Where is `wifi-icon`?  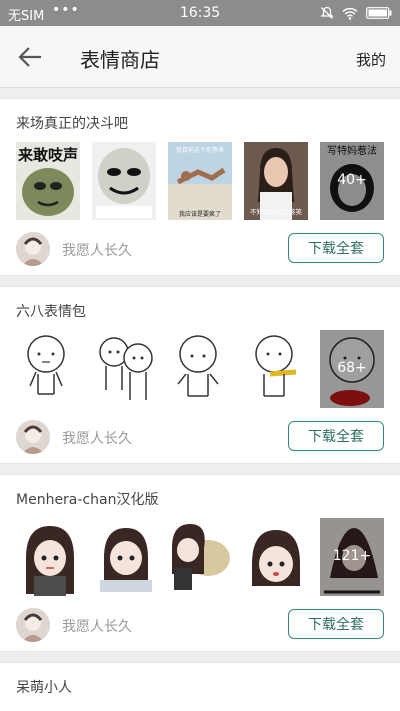
wifi-icon is located at coordinates (350, 13).